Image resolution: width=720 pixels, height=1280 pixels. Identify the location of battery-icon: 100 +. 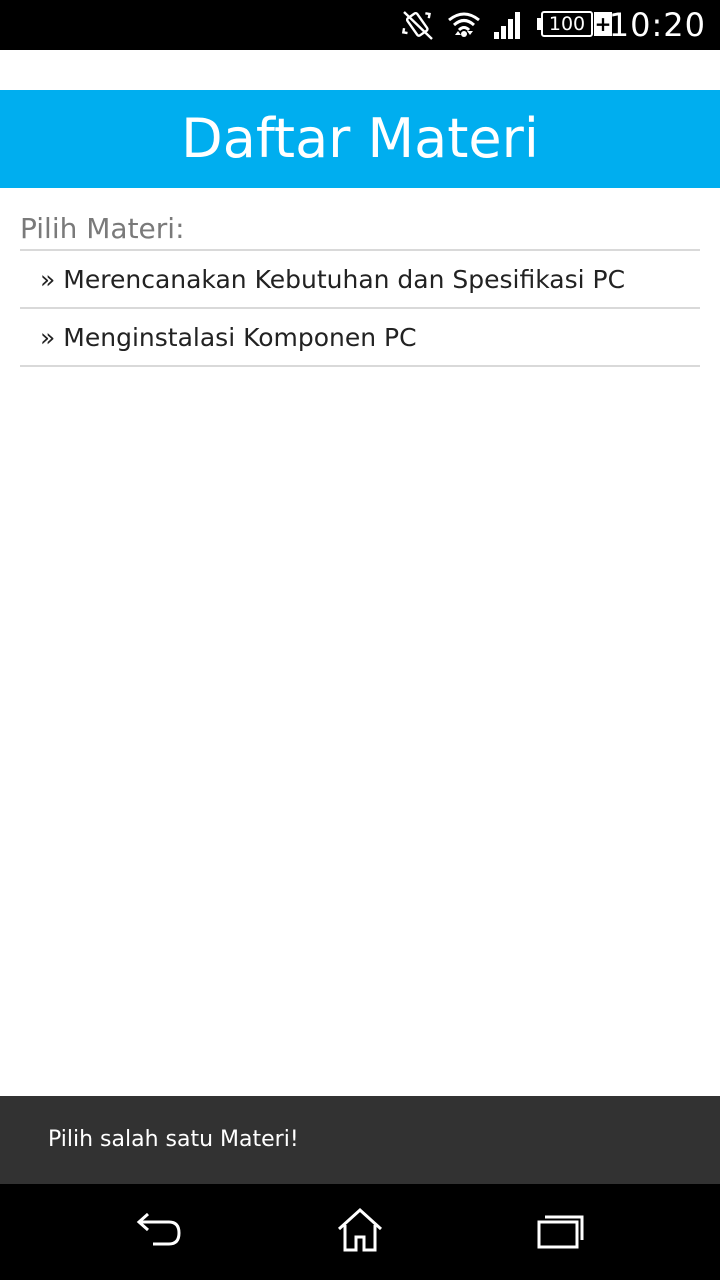
(575, 25).